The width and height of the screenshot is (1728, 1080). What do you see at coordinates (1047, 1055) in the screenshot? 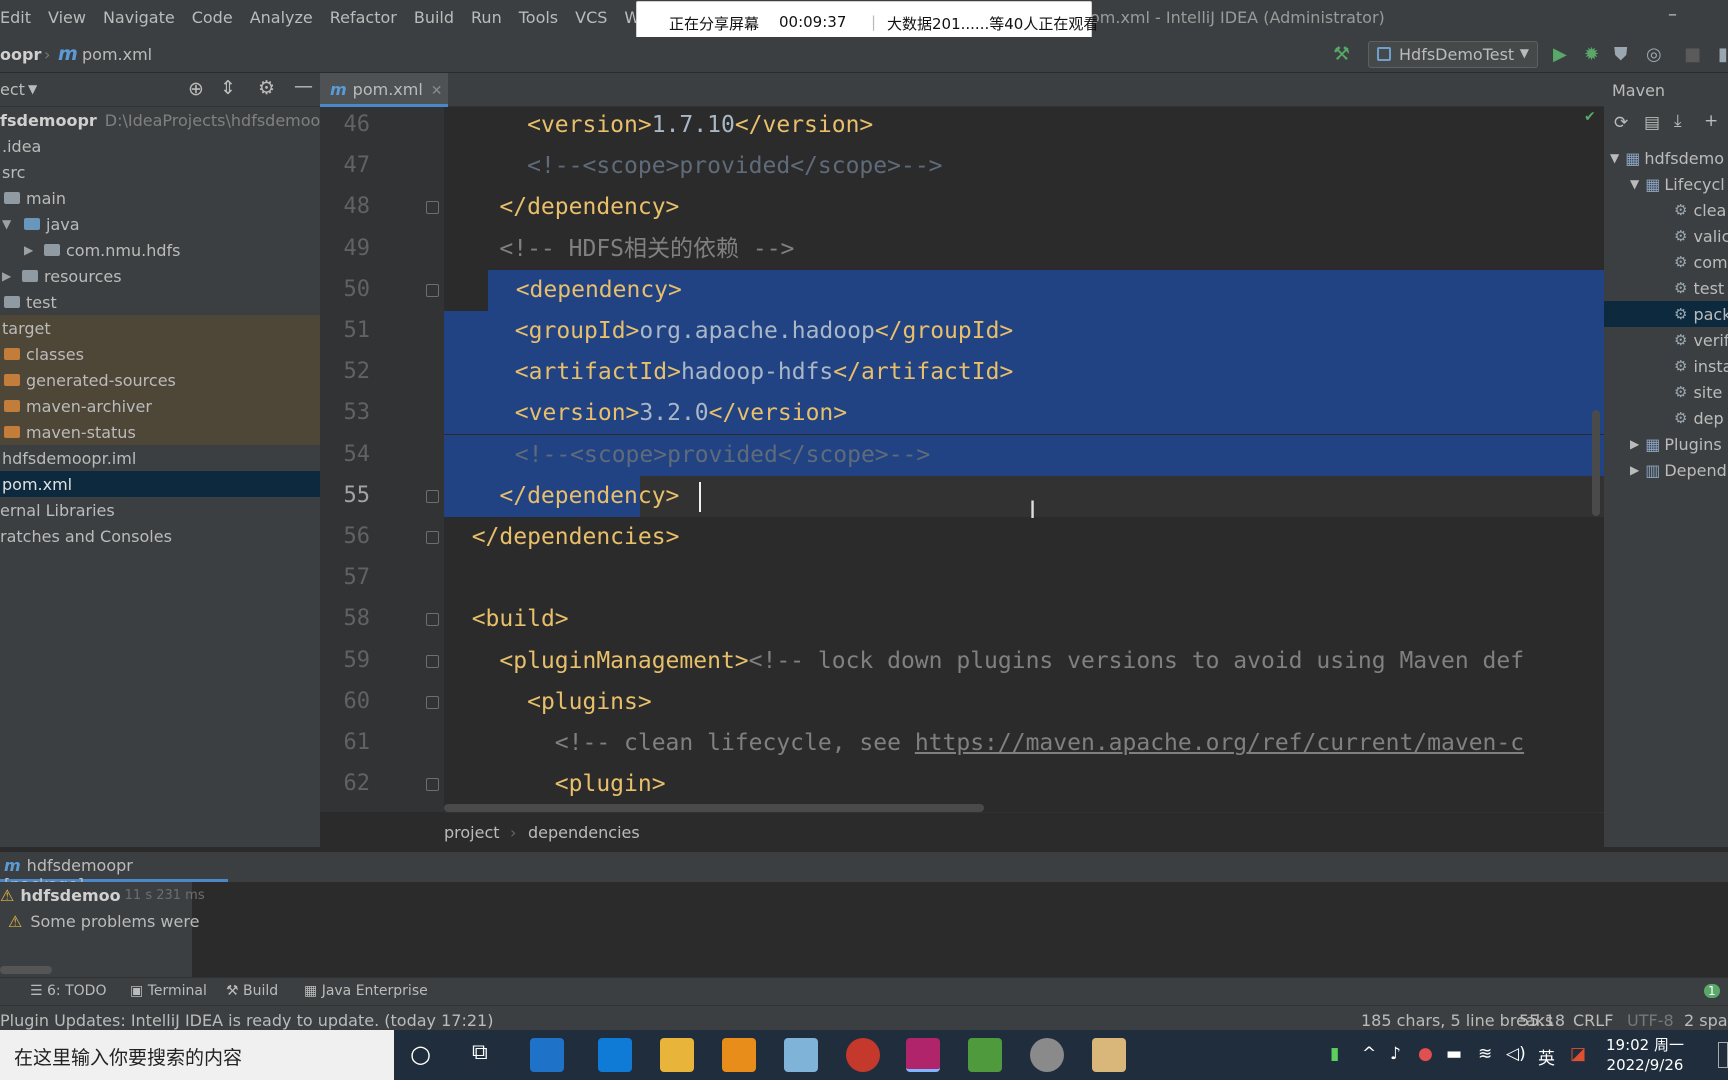
I see `media-player-icon` at bounding box center [1047, 1055].